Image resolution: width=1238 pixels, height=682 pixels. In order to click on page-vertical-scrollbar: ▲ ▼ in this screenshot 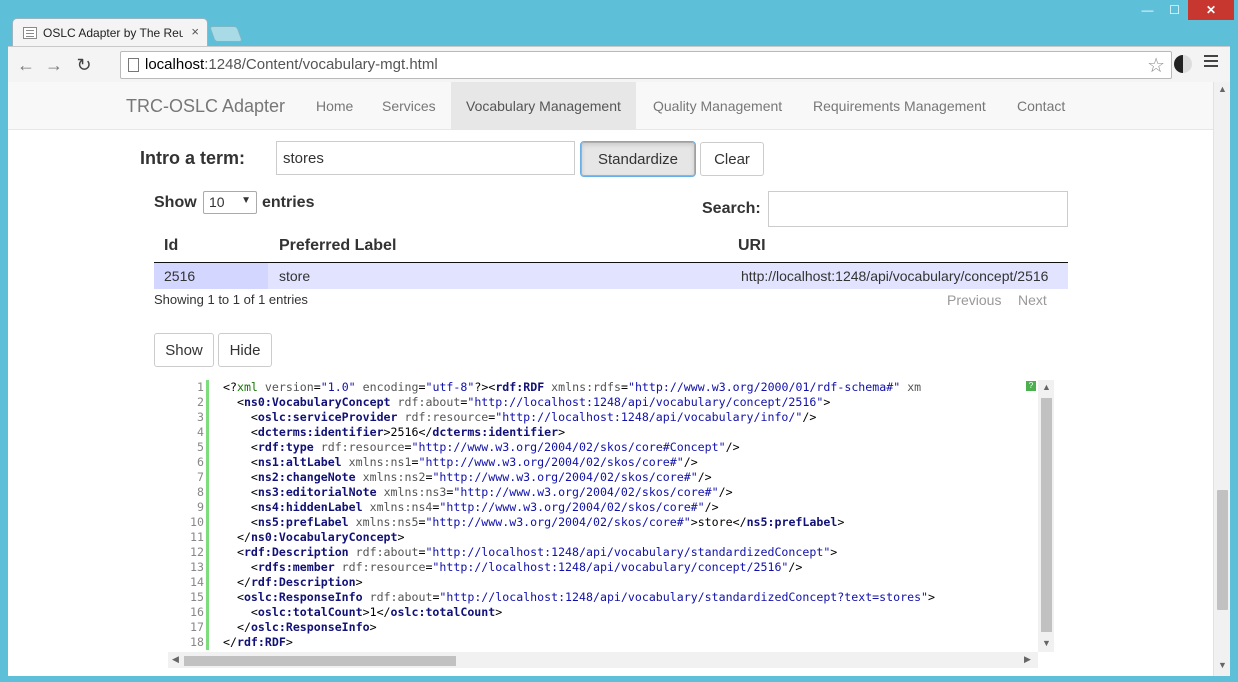, I will do `click(1221, 379)`.